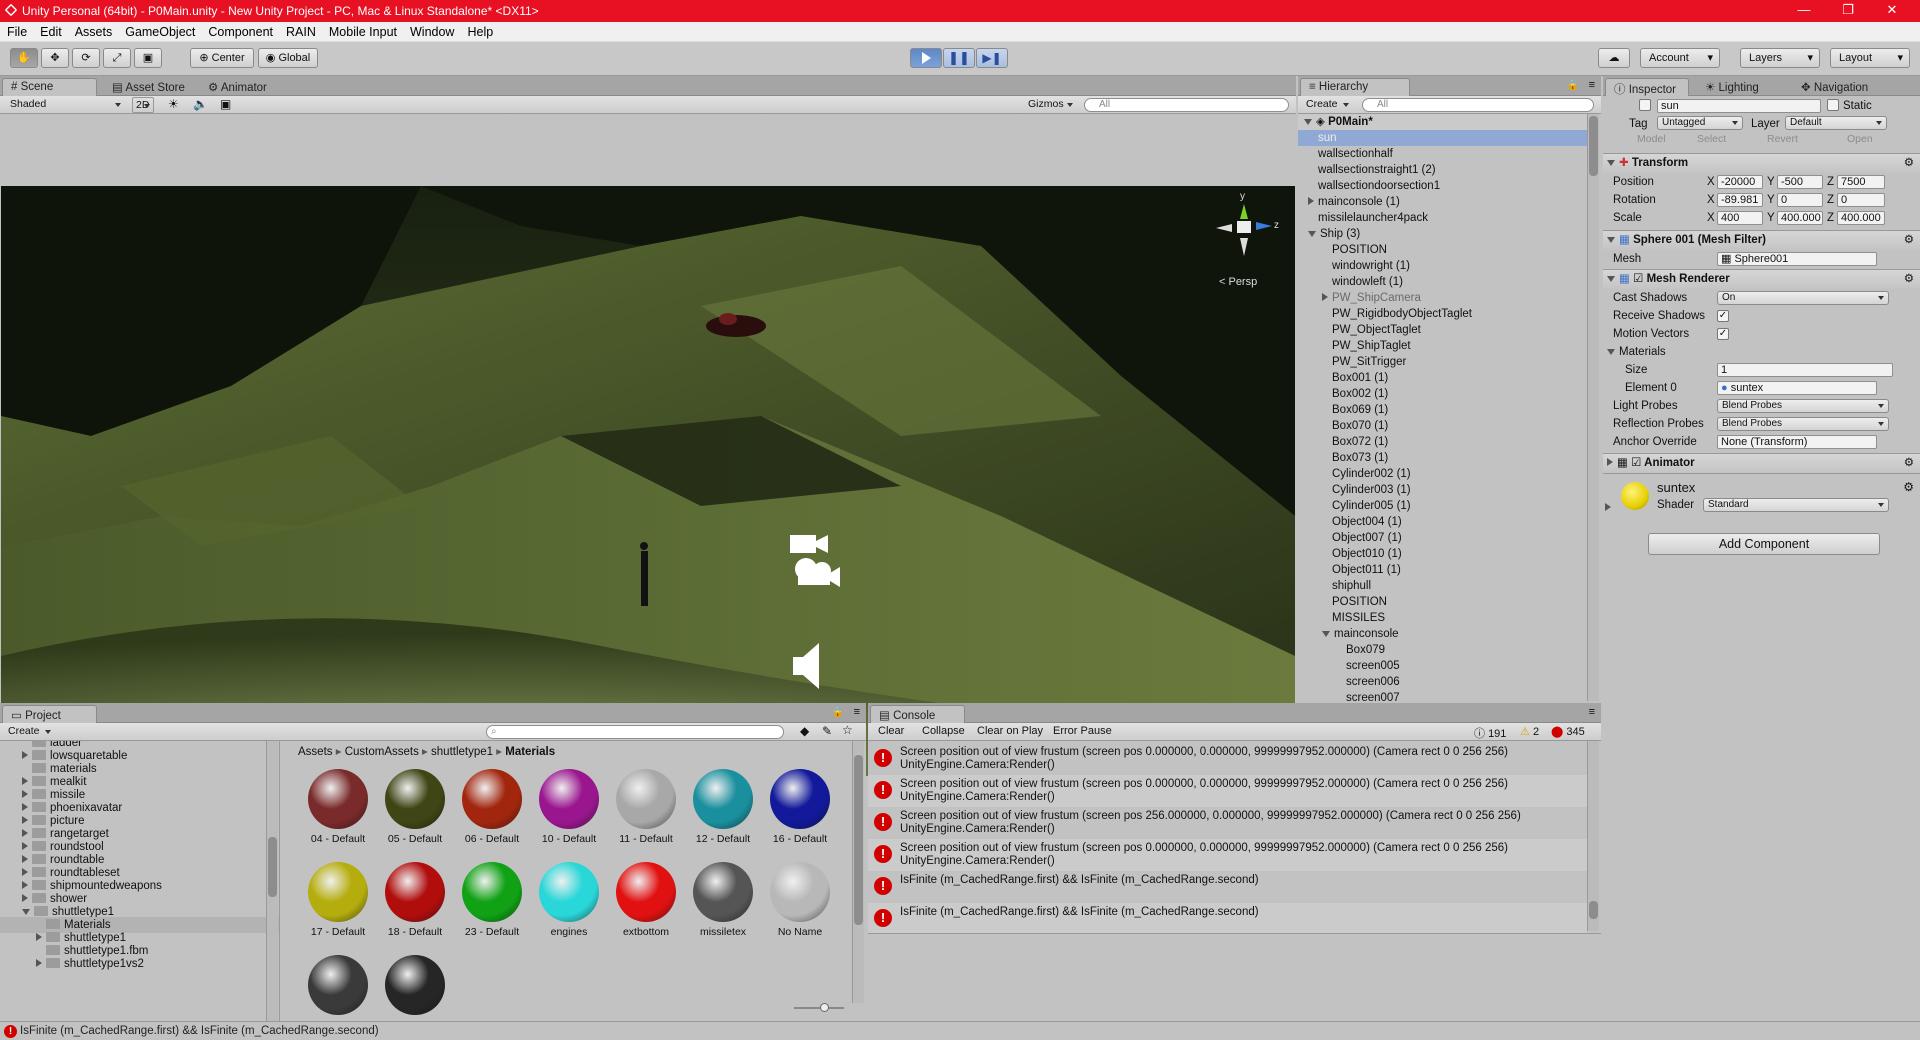  I want to click on hierarchy-item: Object010 (1), so click(1442, 554).